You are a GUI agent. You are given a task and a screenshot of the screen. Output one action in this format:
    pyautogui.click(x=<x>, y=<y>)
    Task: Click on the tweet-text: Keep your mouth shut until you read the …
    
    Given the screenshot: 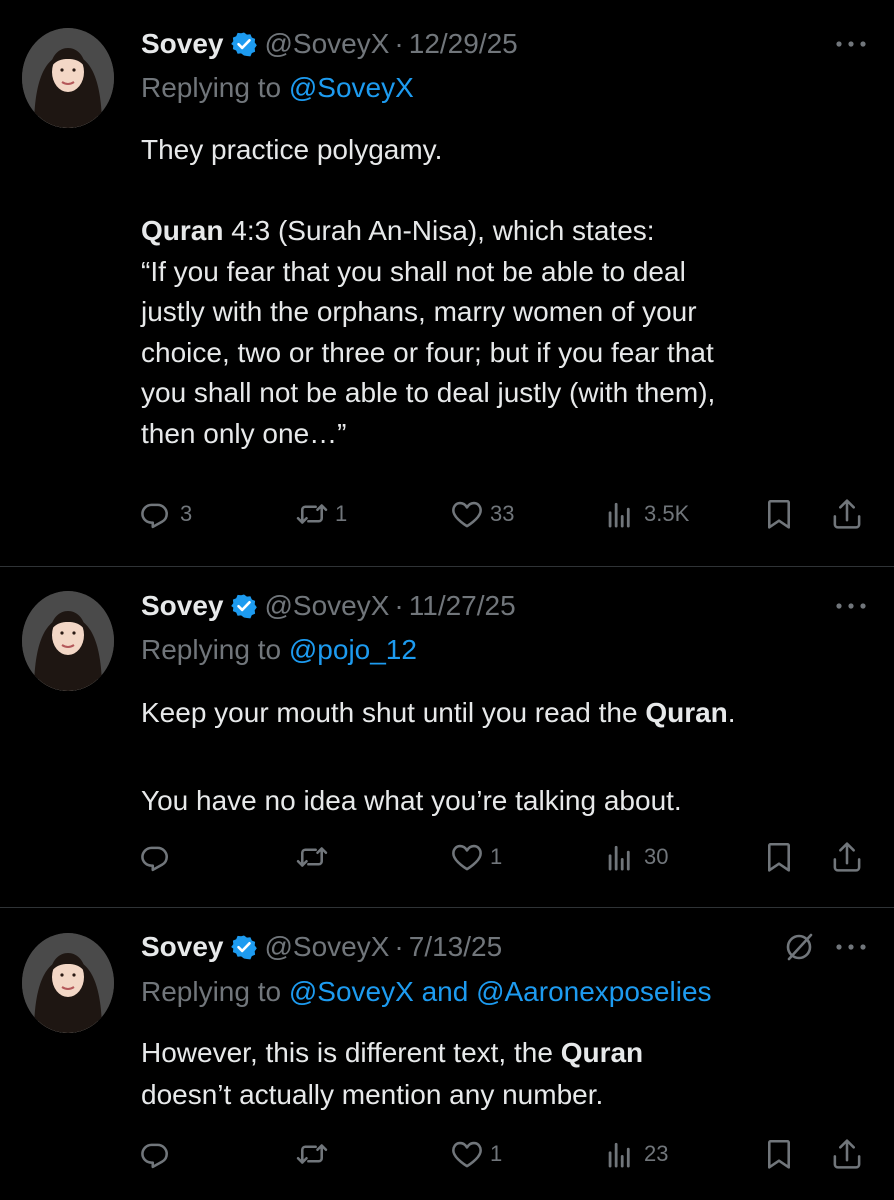 What is the action you would take?
    pyautogui.click(x=506, y=757)
    